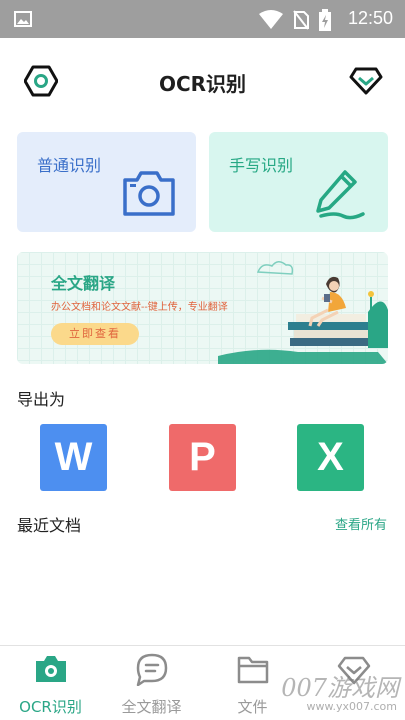 The height and width of the screenshot is (720, 405). What do you see at coordinates (202, 457) in the screenshot?
I see `export-pdf-button: P` at bounding box center [202, 457].